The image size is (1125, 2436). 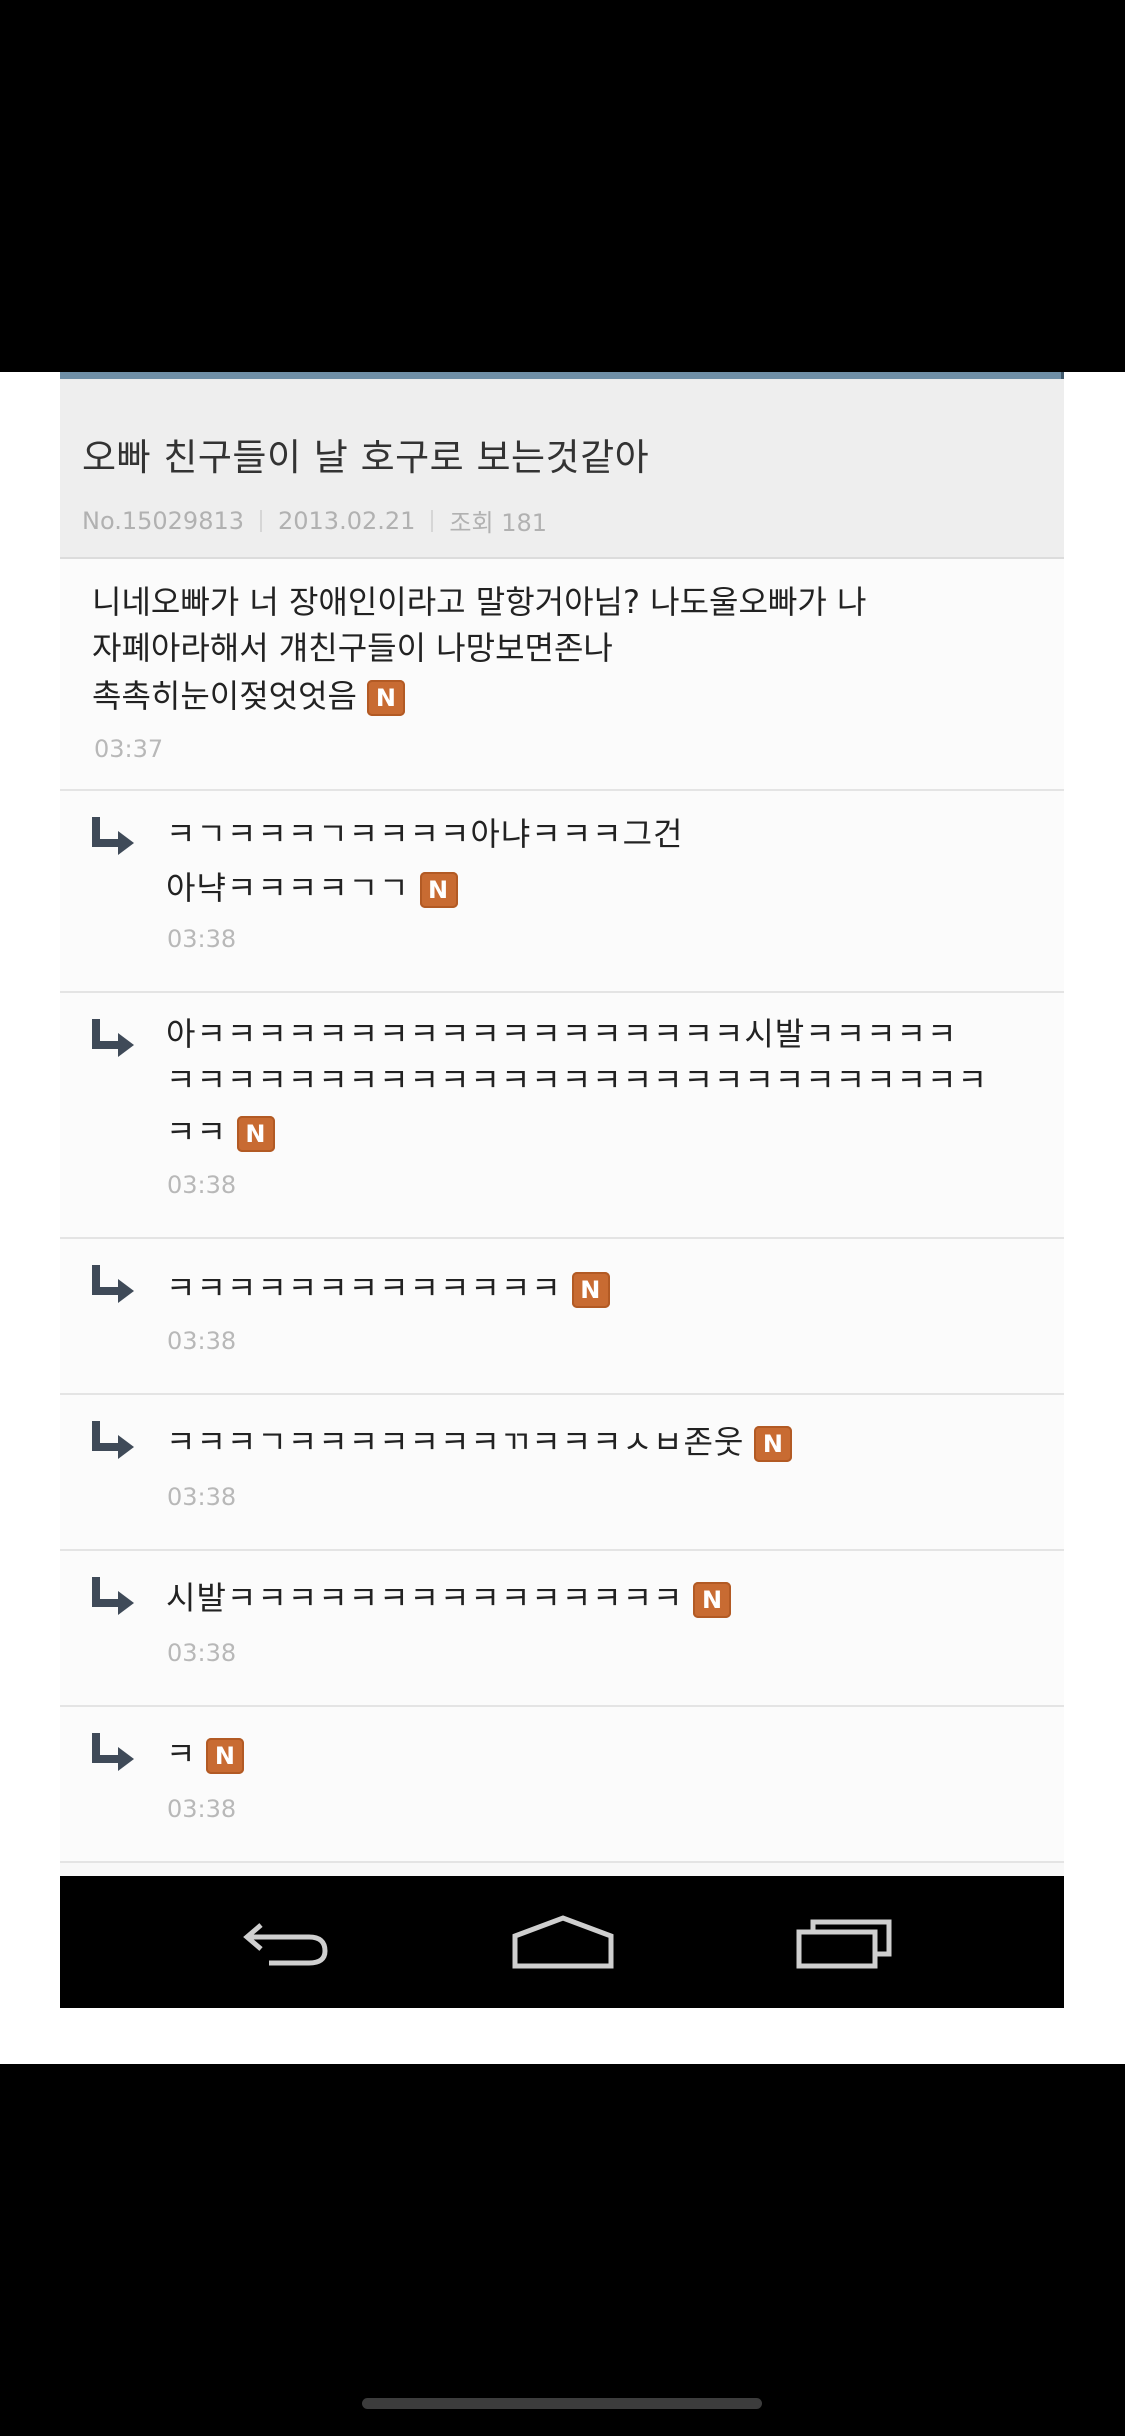 I want to click on reply-text-line: ㅋㄱㅋㅋㅋㄱㅋㅋㅋㅋ아냐ㅋㅋㅋ그건, so click(x=425, y=834).